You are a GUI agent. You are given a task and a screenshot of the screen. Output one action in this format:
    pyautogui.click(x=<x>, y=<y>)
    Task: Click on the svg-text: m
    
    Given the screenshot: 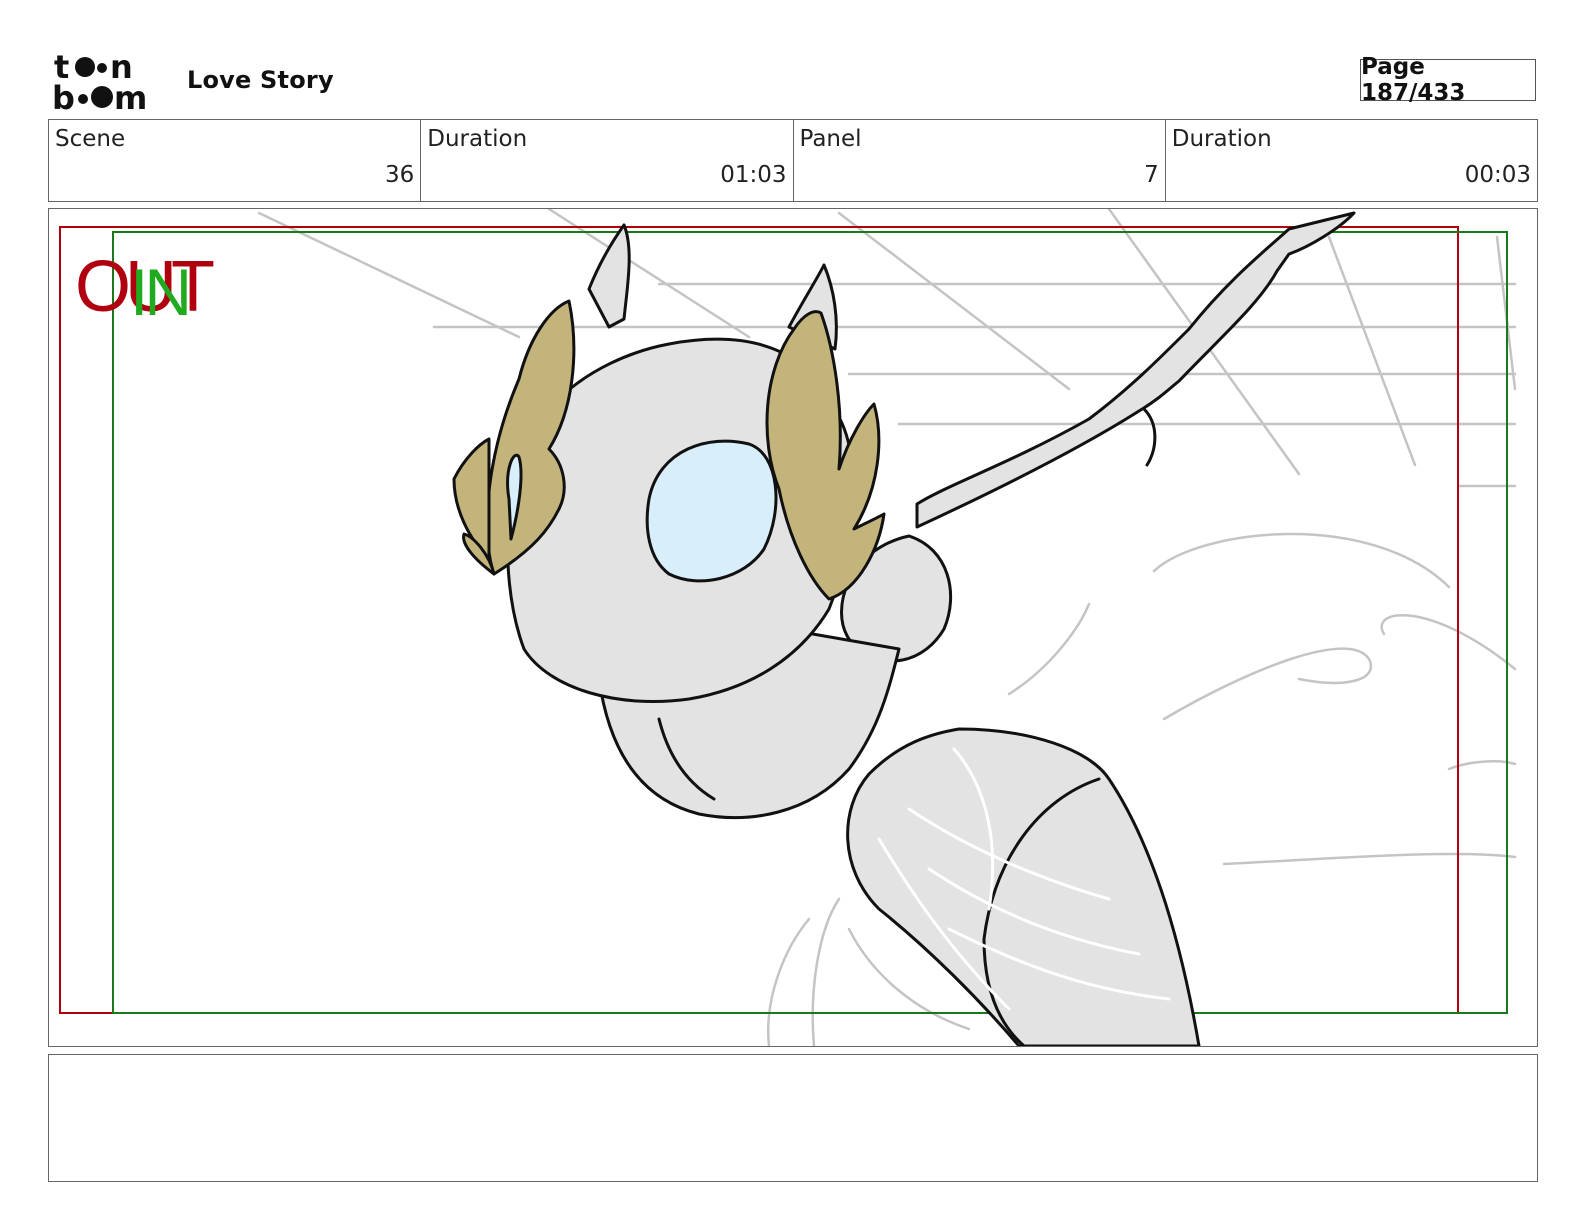 What is the action you would take?
    pyautogui.click(x=130, y=95)
    